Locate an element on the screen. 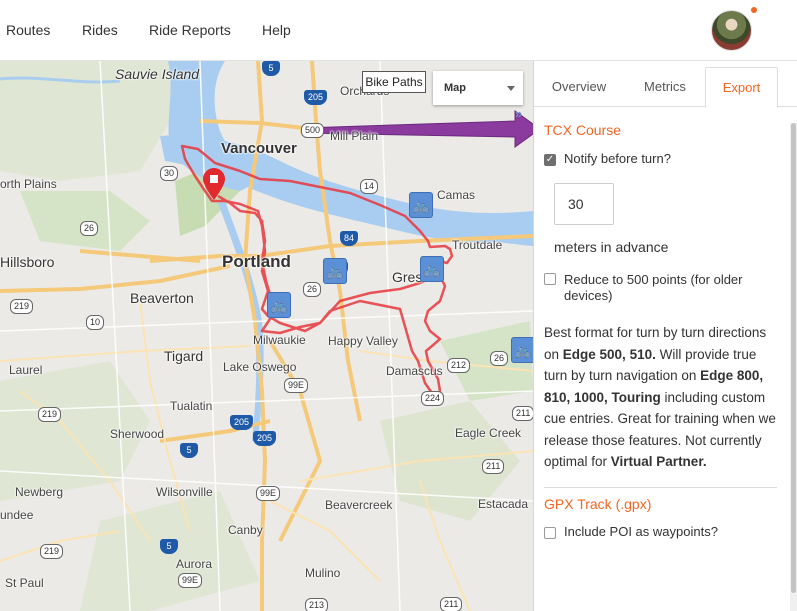  highway-shield: 30 is located at coordinates (169, 173).